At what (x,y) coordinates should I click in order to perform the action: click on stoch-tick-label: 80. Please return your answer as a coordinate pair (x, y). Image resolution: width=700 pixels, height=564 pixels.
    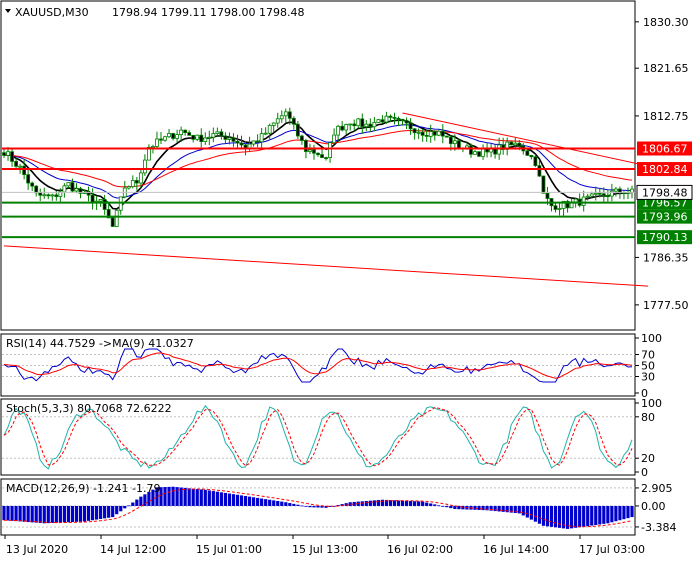
    Looking at the image, I should click on (648, 417).